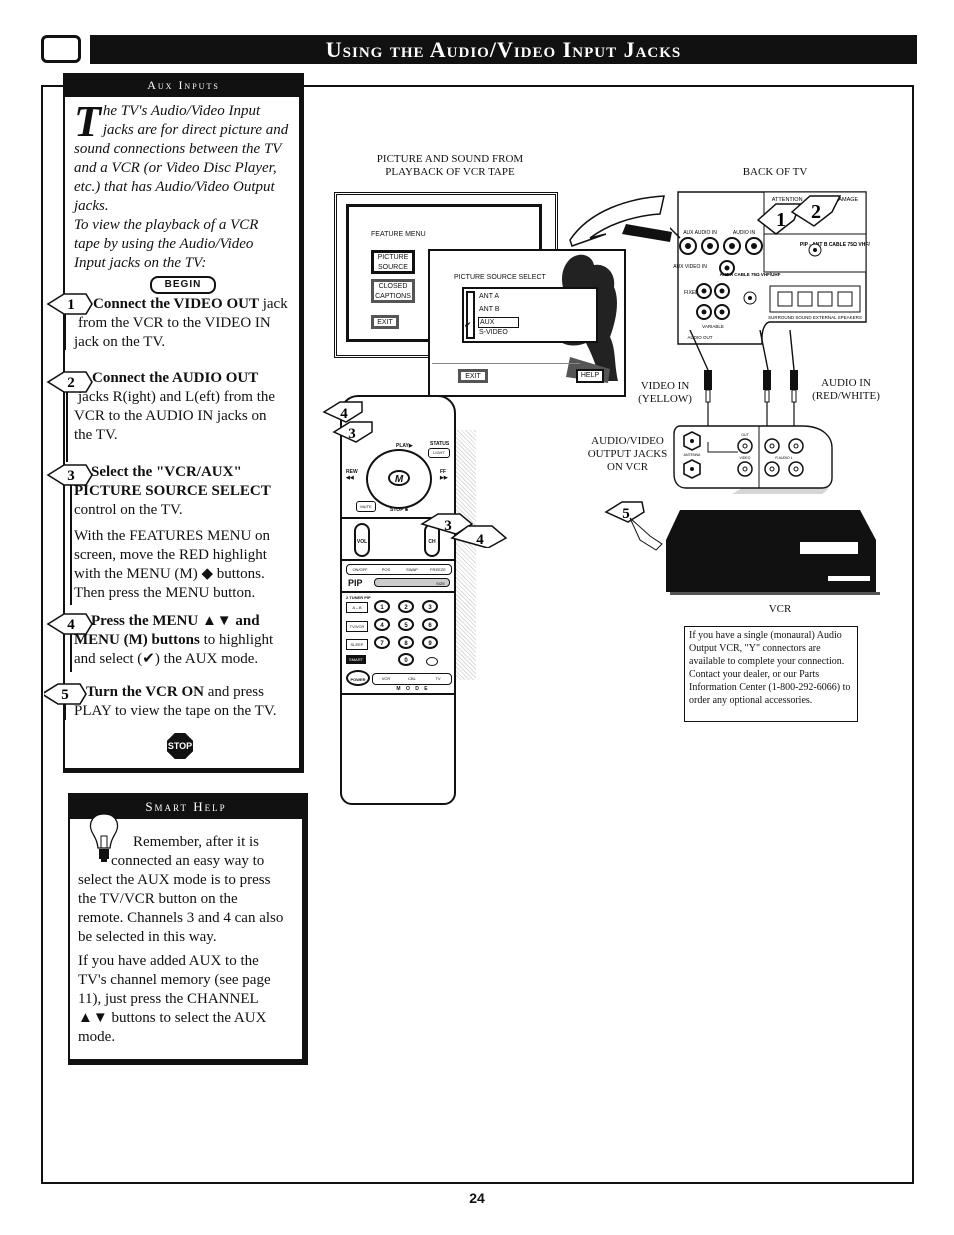 Image resolution: width=954 pixels, height=1235 pixels. What do you see at coordinates (196, 842) in the screenshot?
I see `help-line: Remember, after it is` at bounding box center [196, 842].